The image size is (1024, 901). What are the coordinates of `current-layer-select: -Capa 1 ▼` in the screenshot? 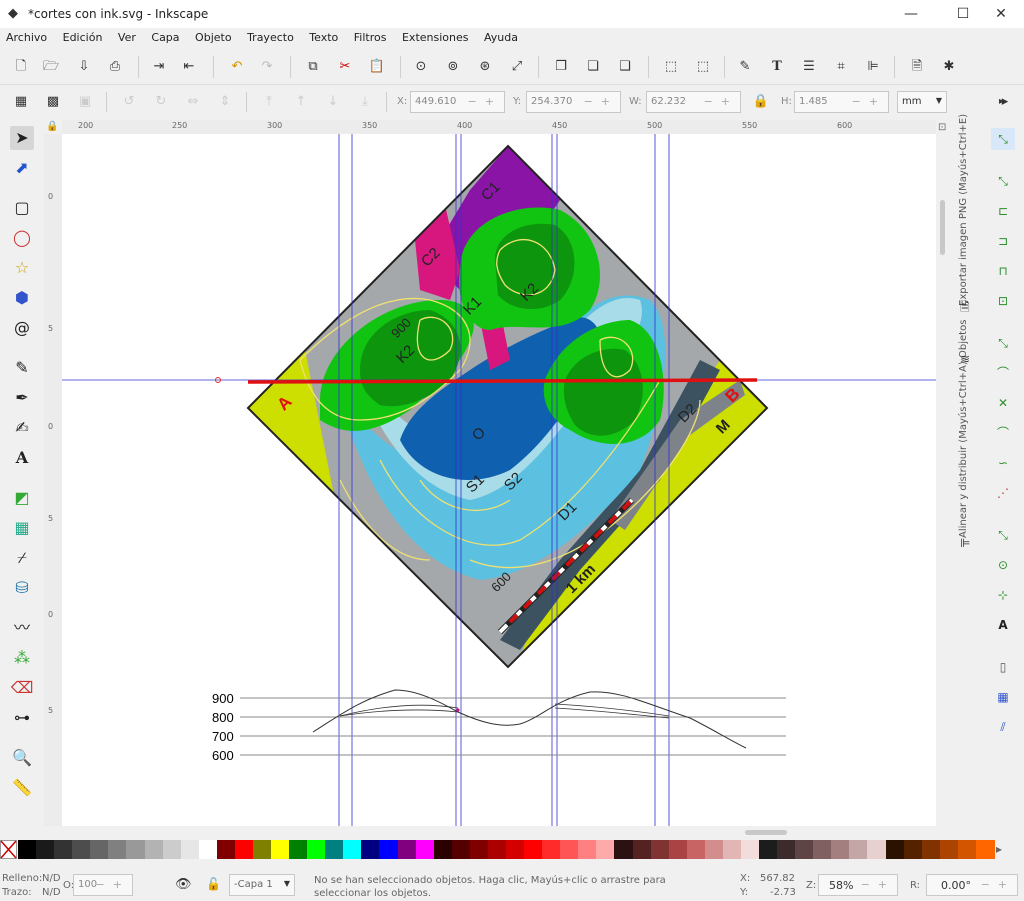 It's located at (262, 885).